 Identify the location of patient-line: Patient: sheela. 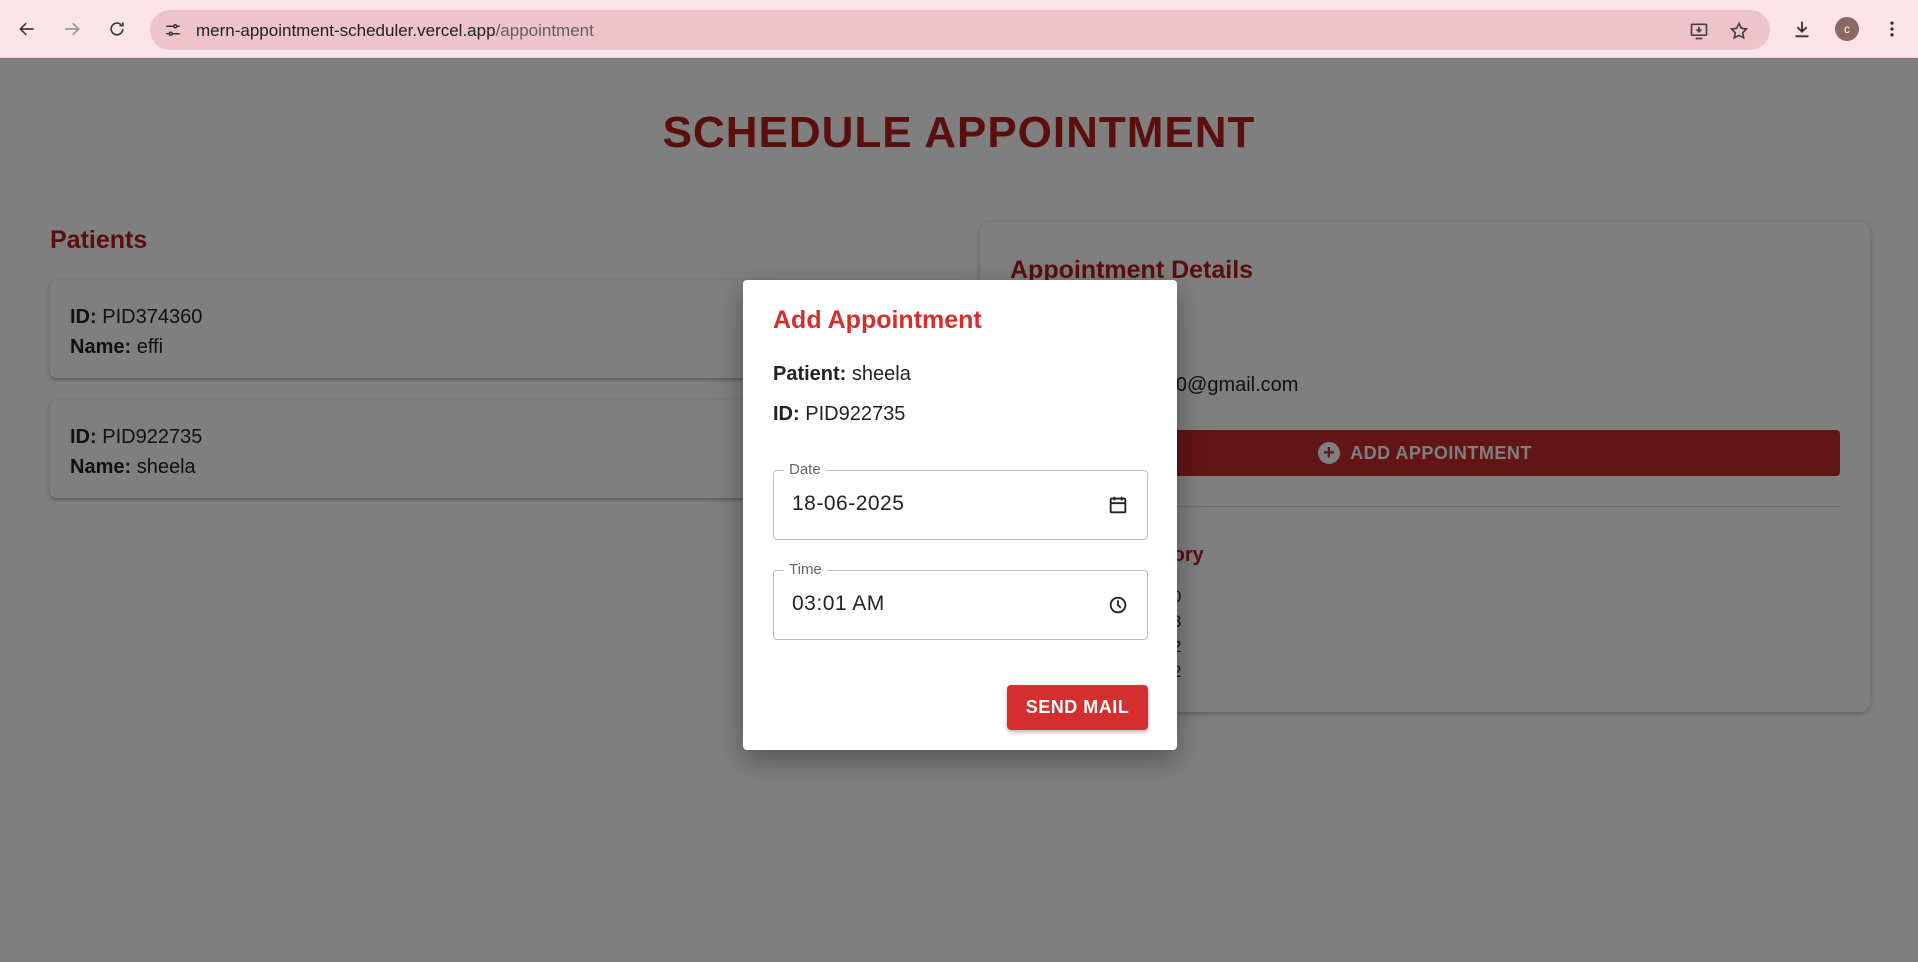
(842, 374).